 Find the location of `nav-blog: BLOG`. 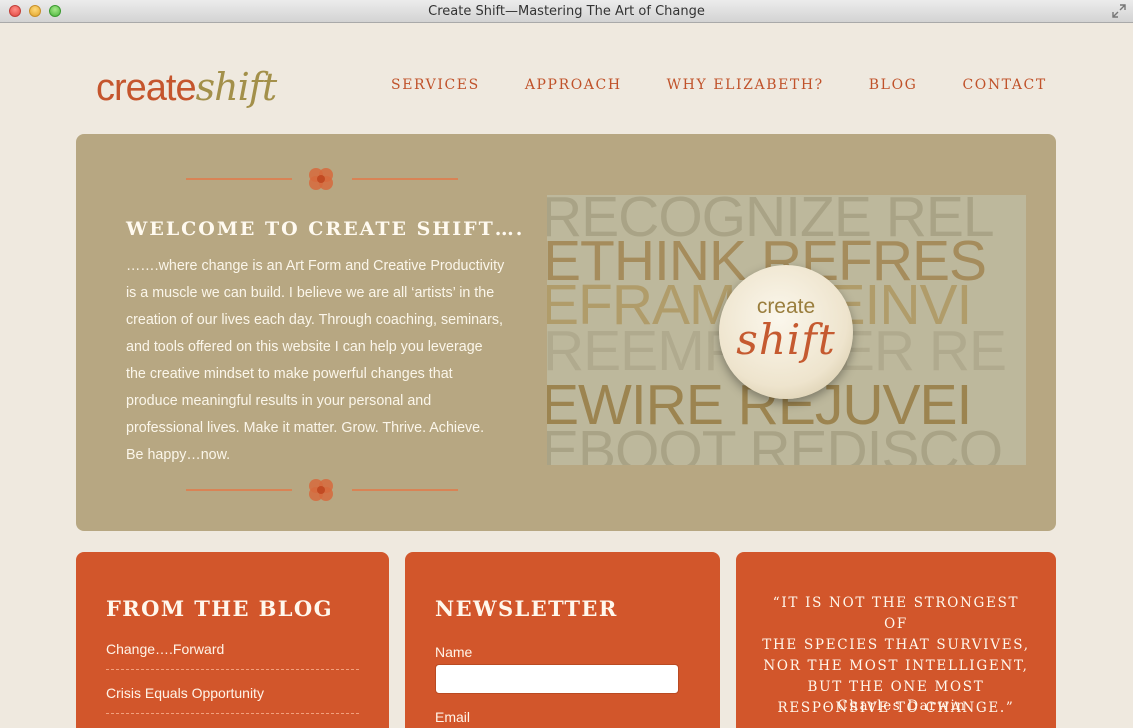

nav-blog: BLOG is located at coordinates (893, 85).